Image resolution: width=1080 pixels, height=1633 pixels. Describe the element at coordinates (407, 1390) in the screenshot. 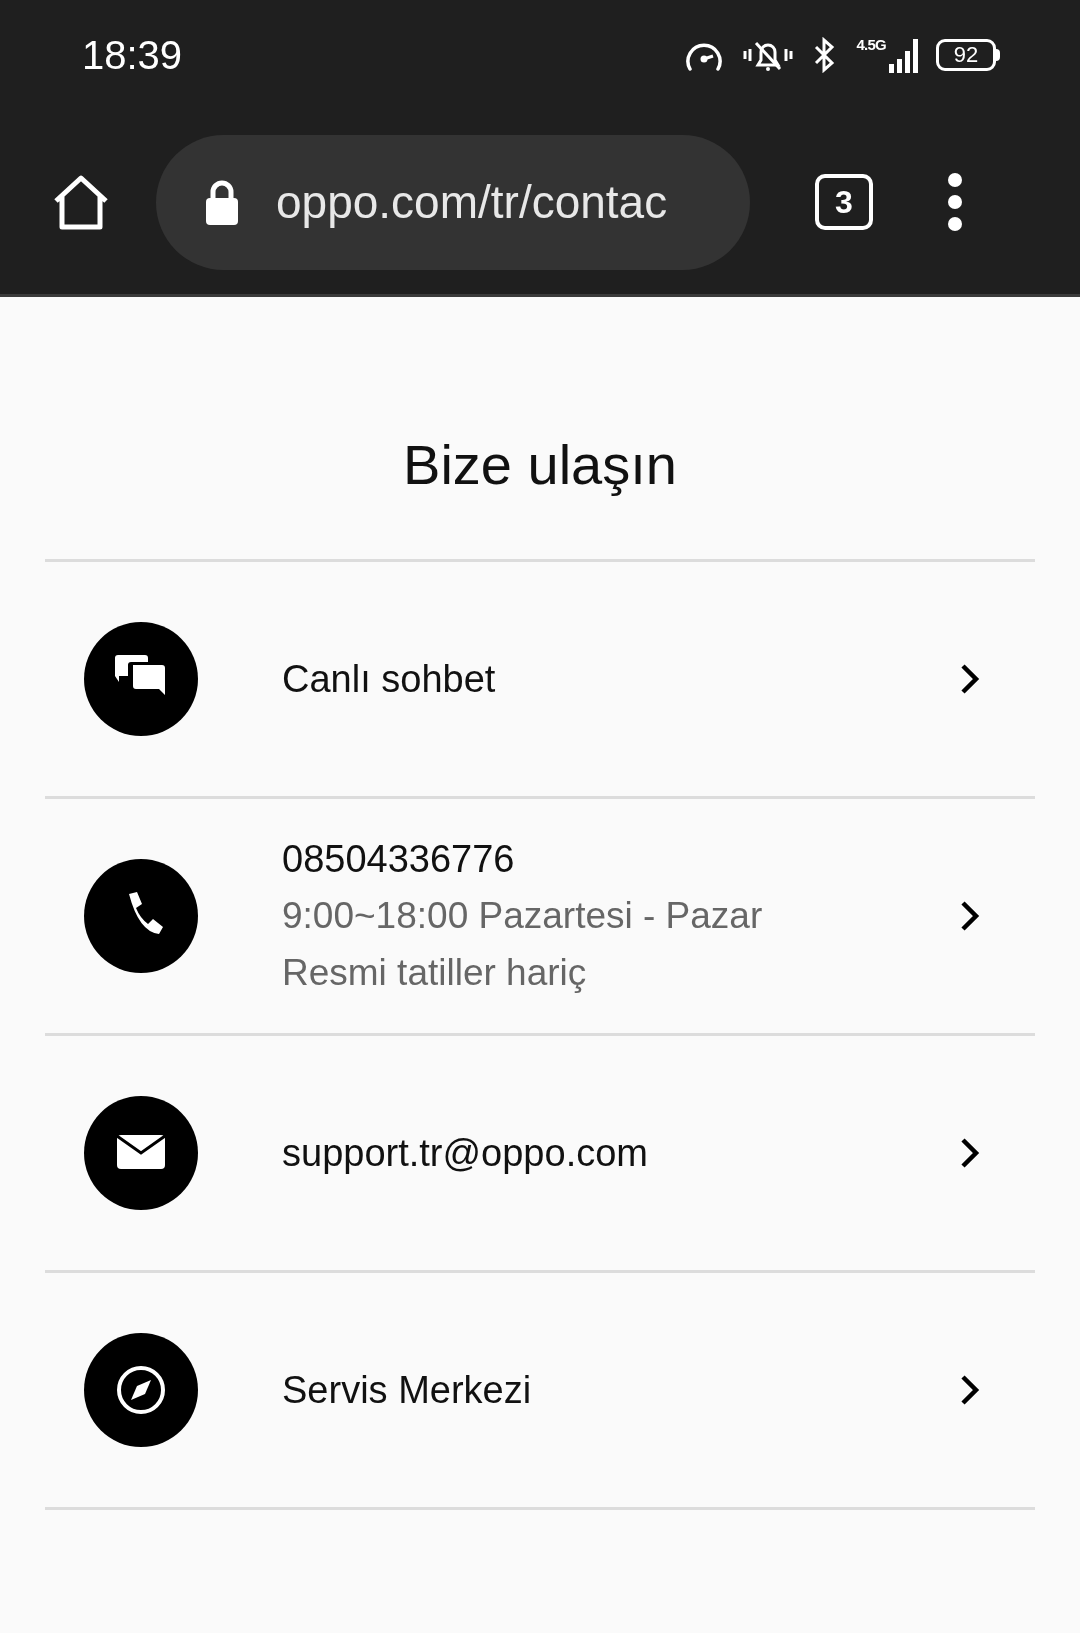

I see `contact-link: Servis Merkezi` at that location.